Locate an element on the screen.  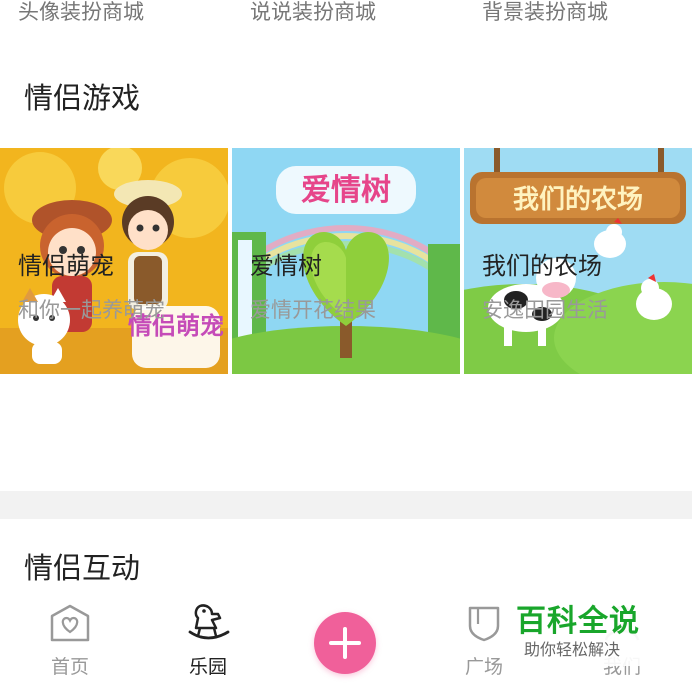
add-button is located at coordinates (345, 643).